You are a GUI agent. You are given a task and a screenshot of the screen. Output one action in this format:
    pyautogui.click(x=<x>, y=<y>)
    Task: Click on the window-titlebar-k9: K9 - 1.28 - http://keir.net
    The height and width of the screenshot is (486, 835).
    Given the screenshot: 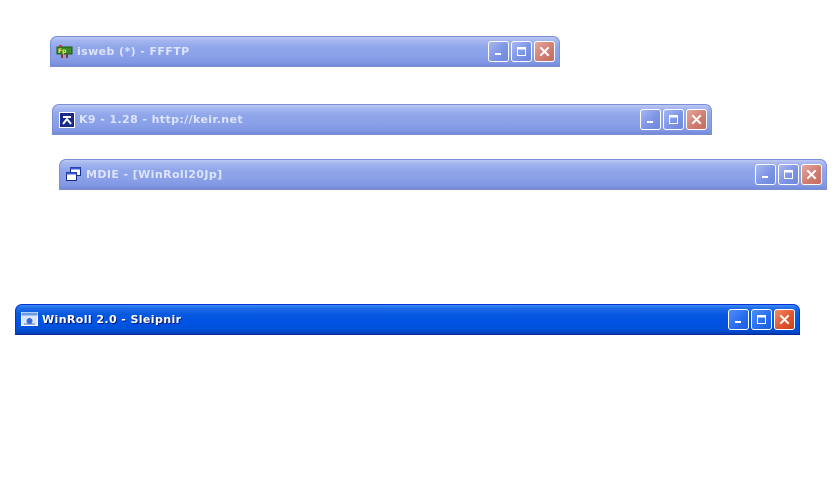 What is the action you would take?
    pyautogui.click(x=382, y=119)
    